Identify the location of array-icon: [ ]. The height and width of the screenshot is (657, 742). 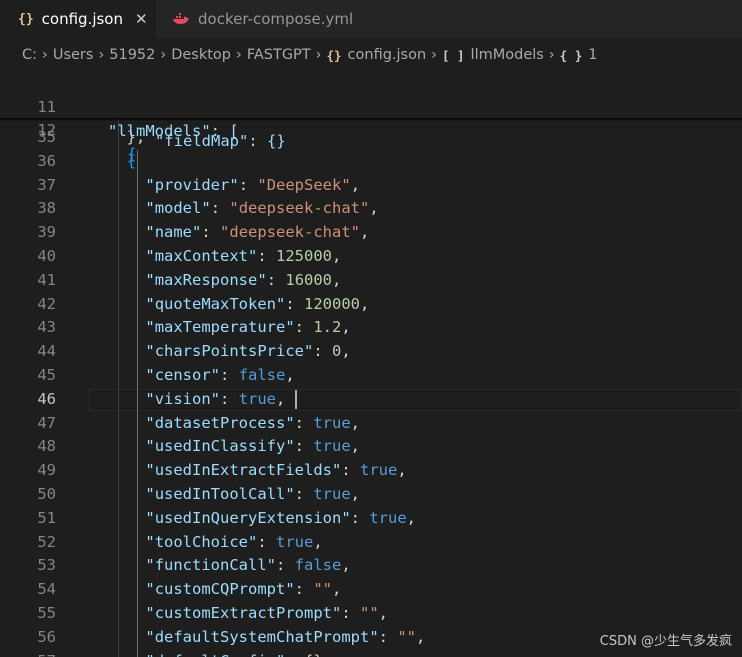
(453, 55).